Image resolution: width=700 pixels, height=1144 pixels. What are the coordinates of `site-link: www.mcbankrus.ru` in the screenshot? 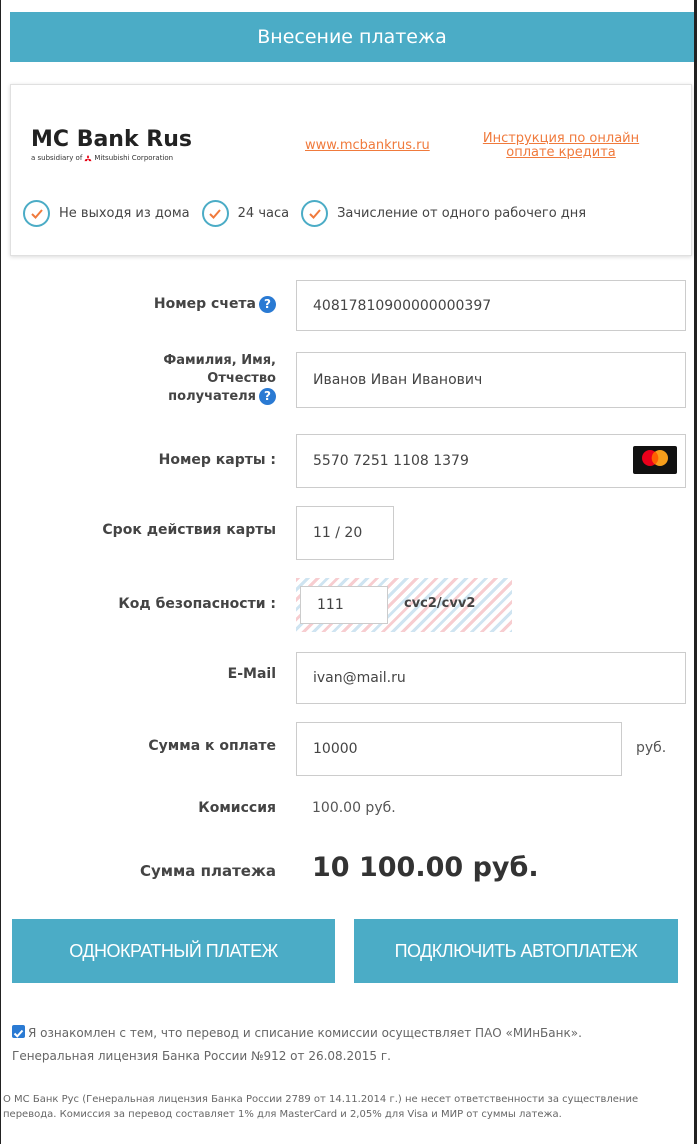 It's located at (367, 145).